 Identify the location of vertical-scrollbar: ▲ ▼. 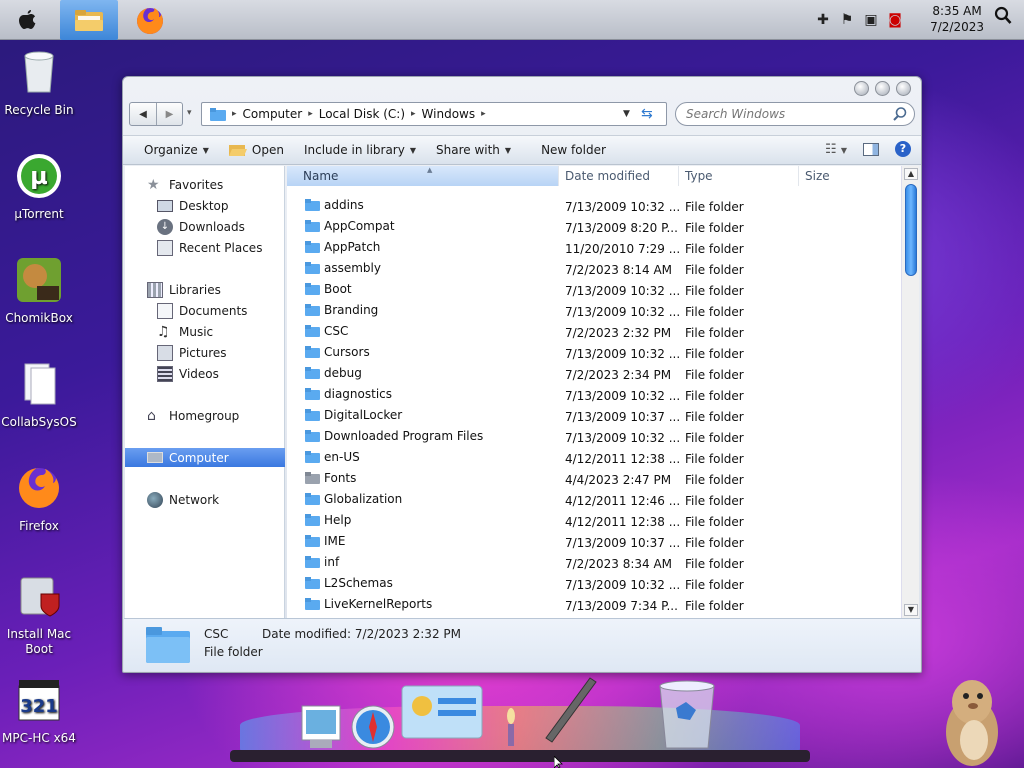
(910, 392).